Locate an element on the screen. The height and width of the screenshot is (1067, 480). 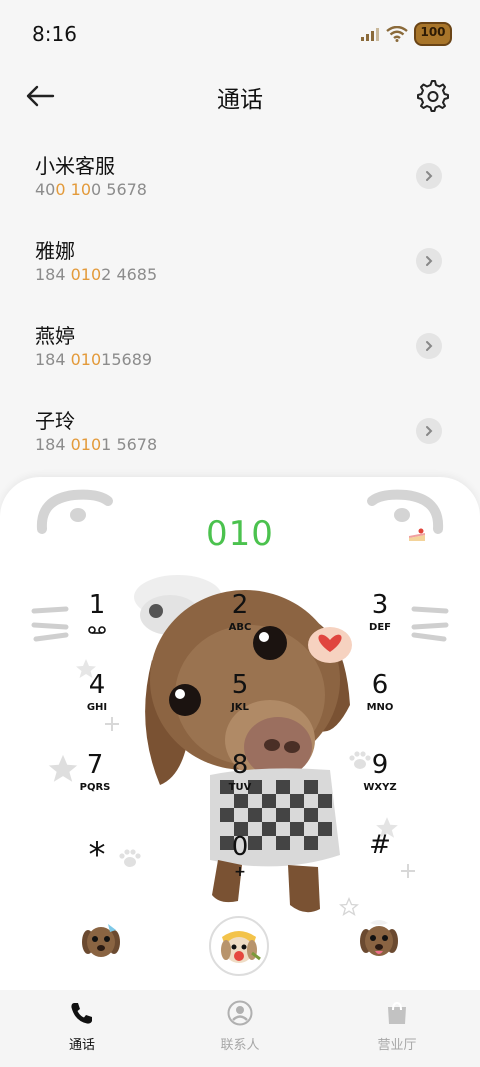
key-letters: + is located at coordinates (240, 872).